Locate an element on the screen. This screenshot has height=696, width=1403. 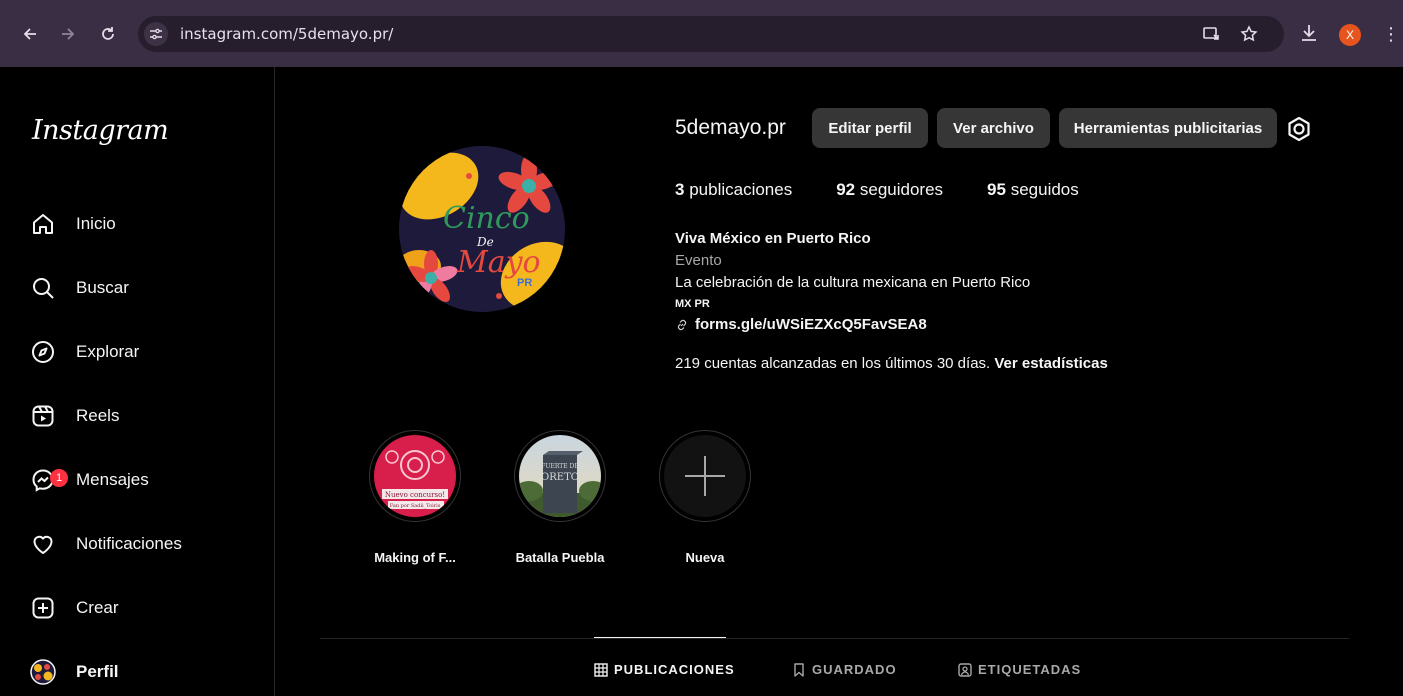
view-stats-link: Ver estadísticas is located at coordinates (1050, 363).